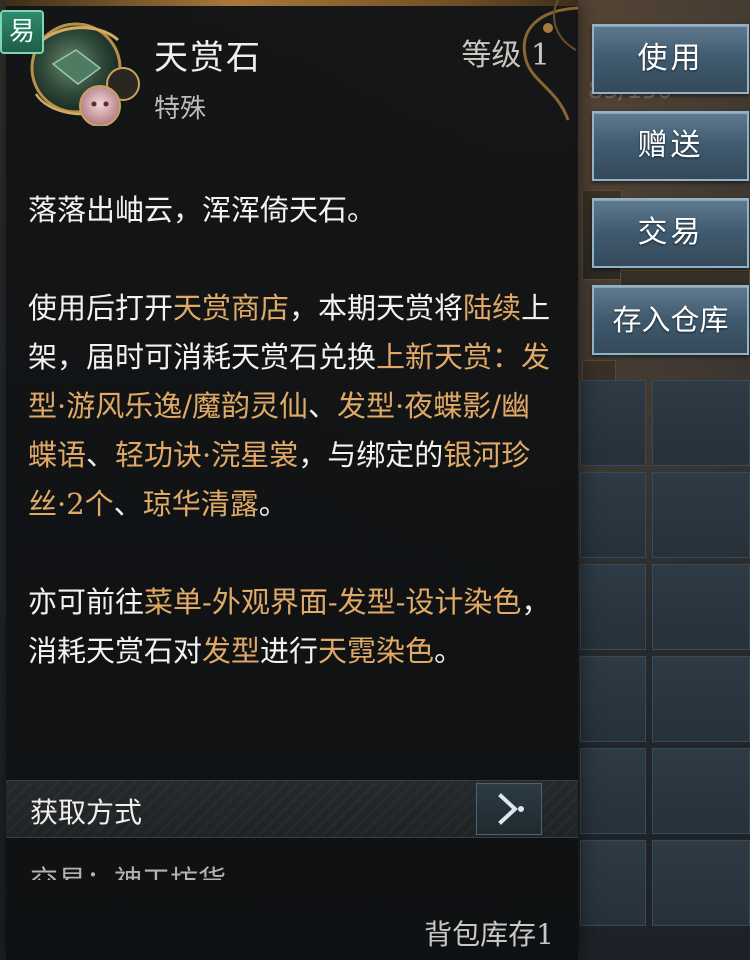 The width and height of the screenshot is (750, 960). I want to click on item-type: 特殊, so click(180, 109).